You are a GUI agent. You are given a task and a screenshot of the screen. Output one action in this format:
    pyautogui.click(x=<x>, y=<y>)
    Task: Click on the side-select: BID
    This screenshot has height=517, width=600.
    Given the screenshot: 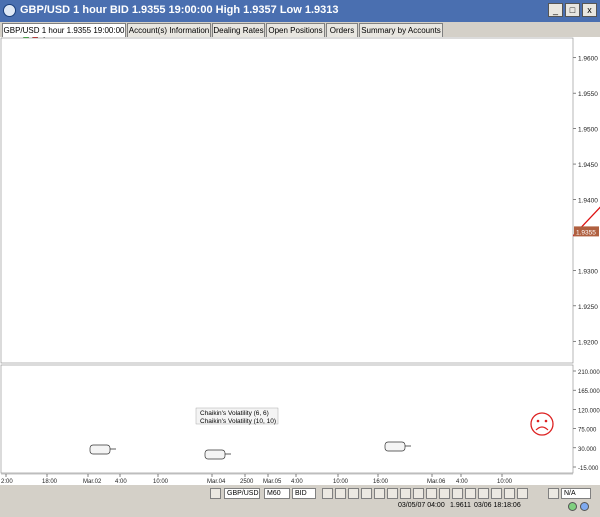 What is the action you would take?
    pyautogui.click(x=304, y=493)
    